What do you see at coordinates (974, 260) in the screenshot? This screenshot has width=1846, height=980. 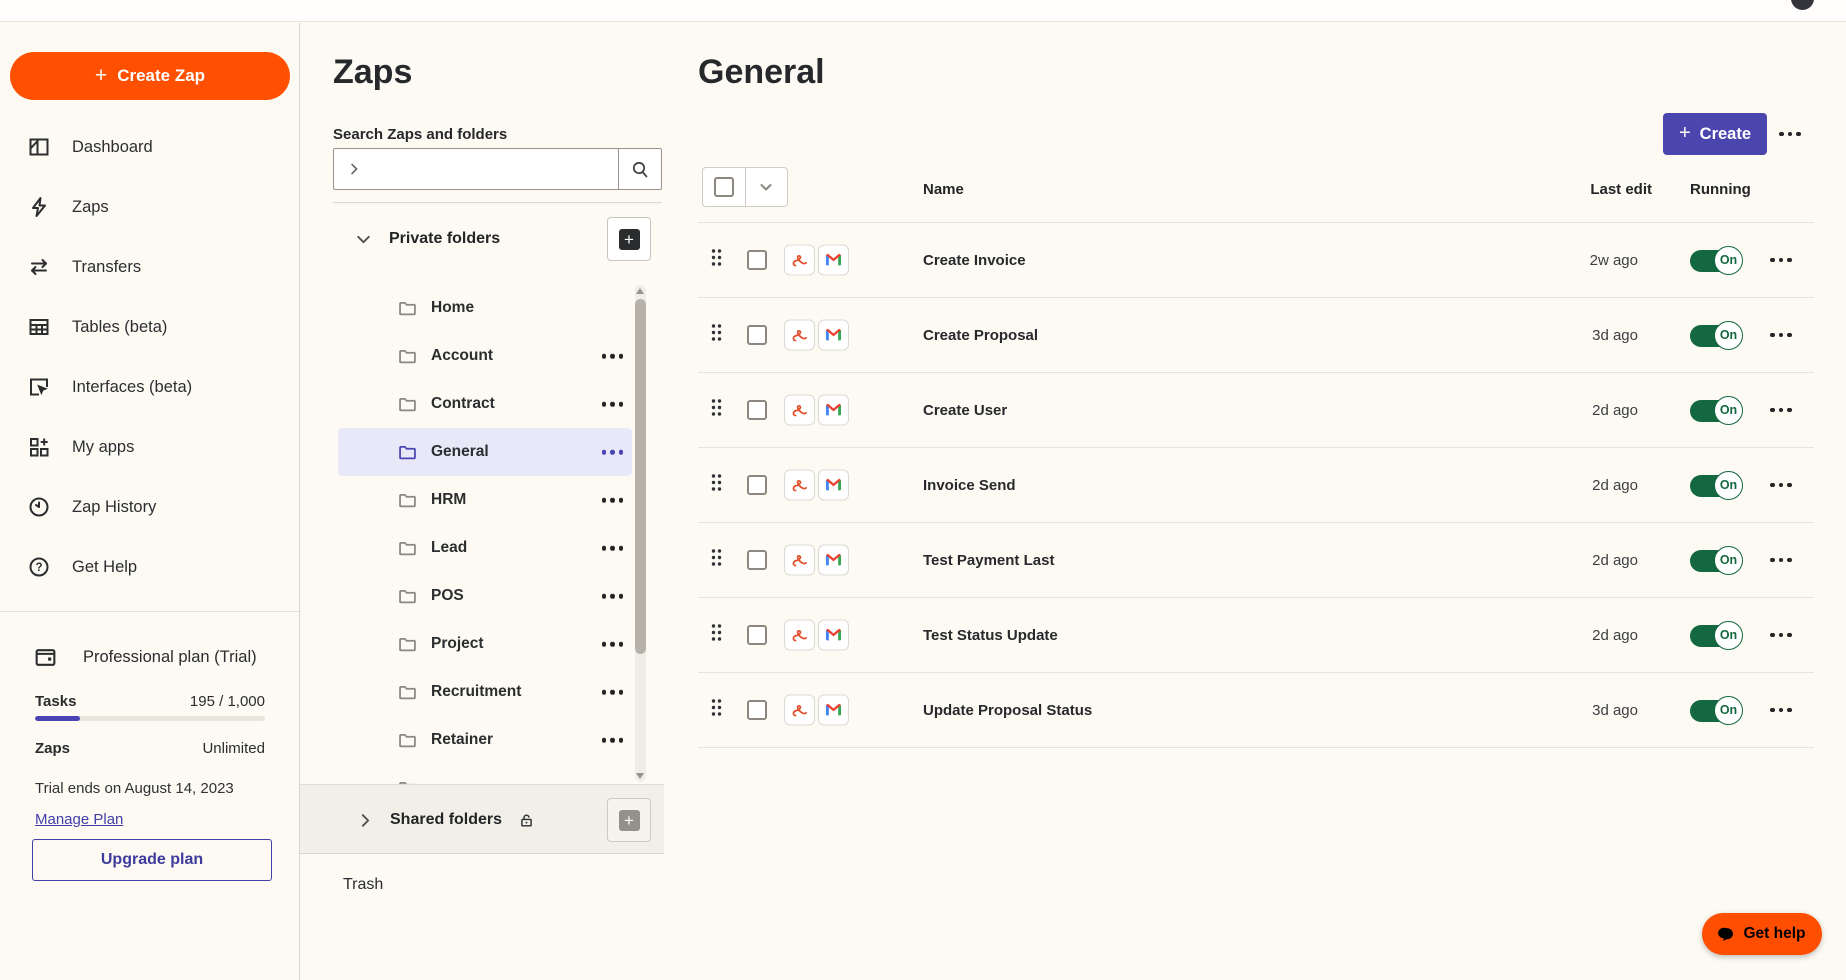 I see `zap-name: Create Invoice` at bounding box center [974, 260].